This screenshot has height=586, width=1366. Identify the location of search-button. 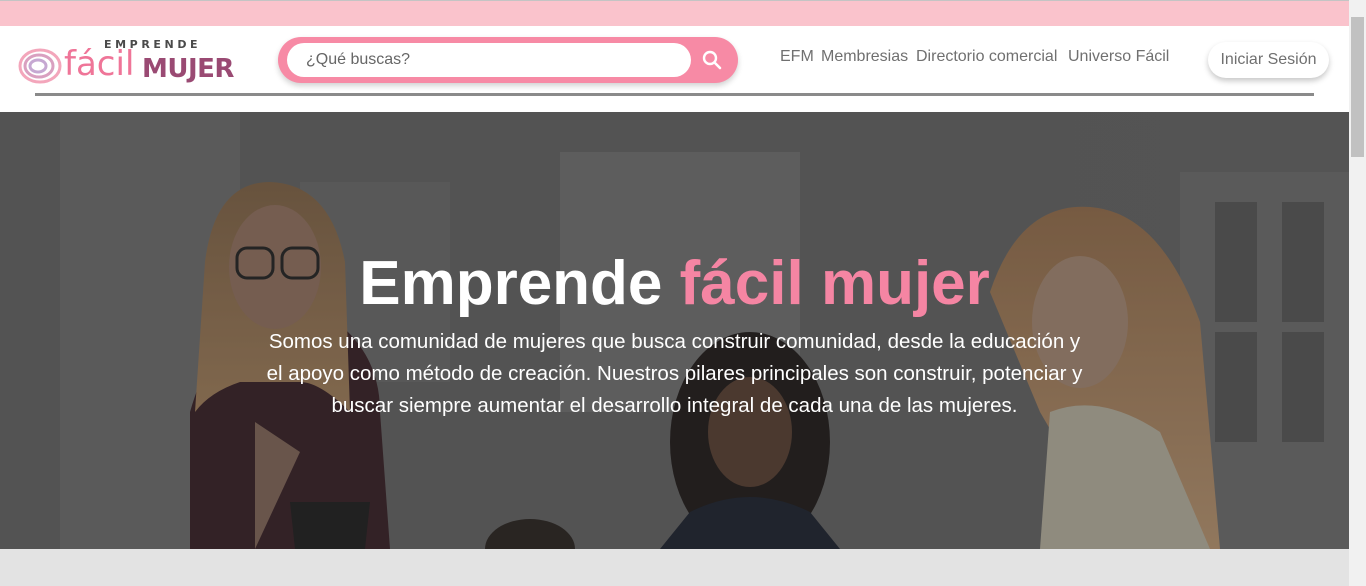
(712, 60).